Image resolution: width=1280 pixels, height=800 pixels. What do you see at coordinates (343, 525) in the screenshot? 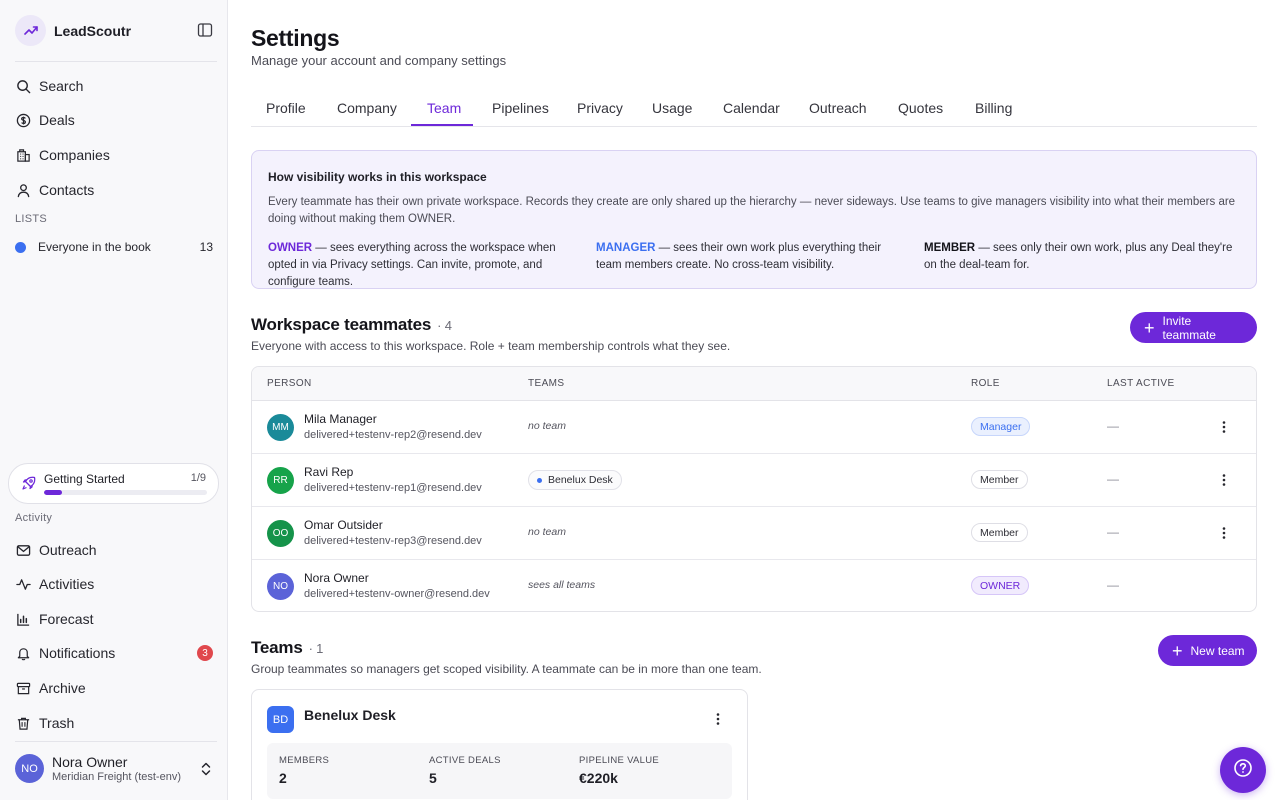
I see `person-name: Omar Outsider` at bounding box center [343, 525].